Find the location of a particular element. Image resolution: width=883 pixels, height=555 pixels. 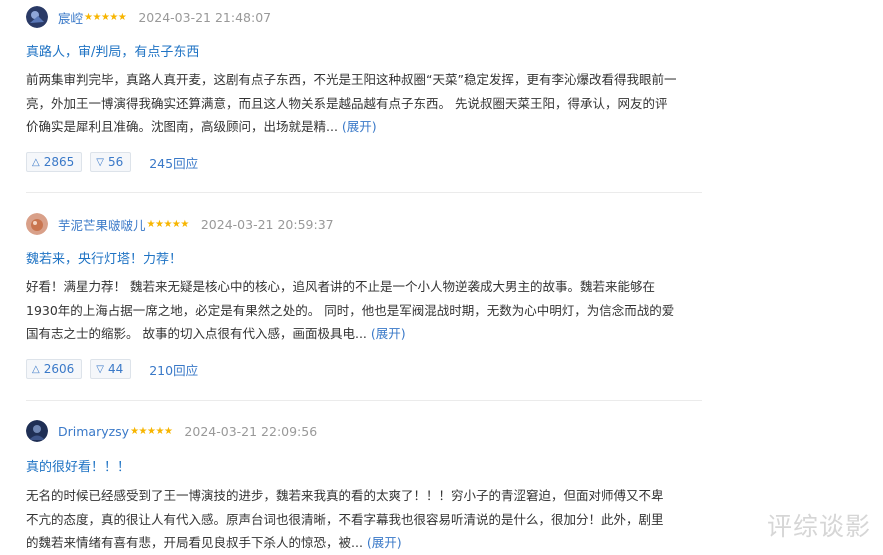

review-title: 真的很好看！！！ is located at coordinates (78, 465).